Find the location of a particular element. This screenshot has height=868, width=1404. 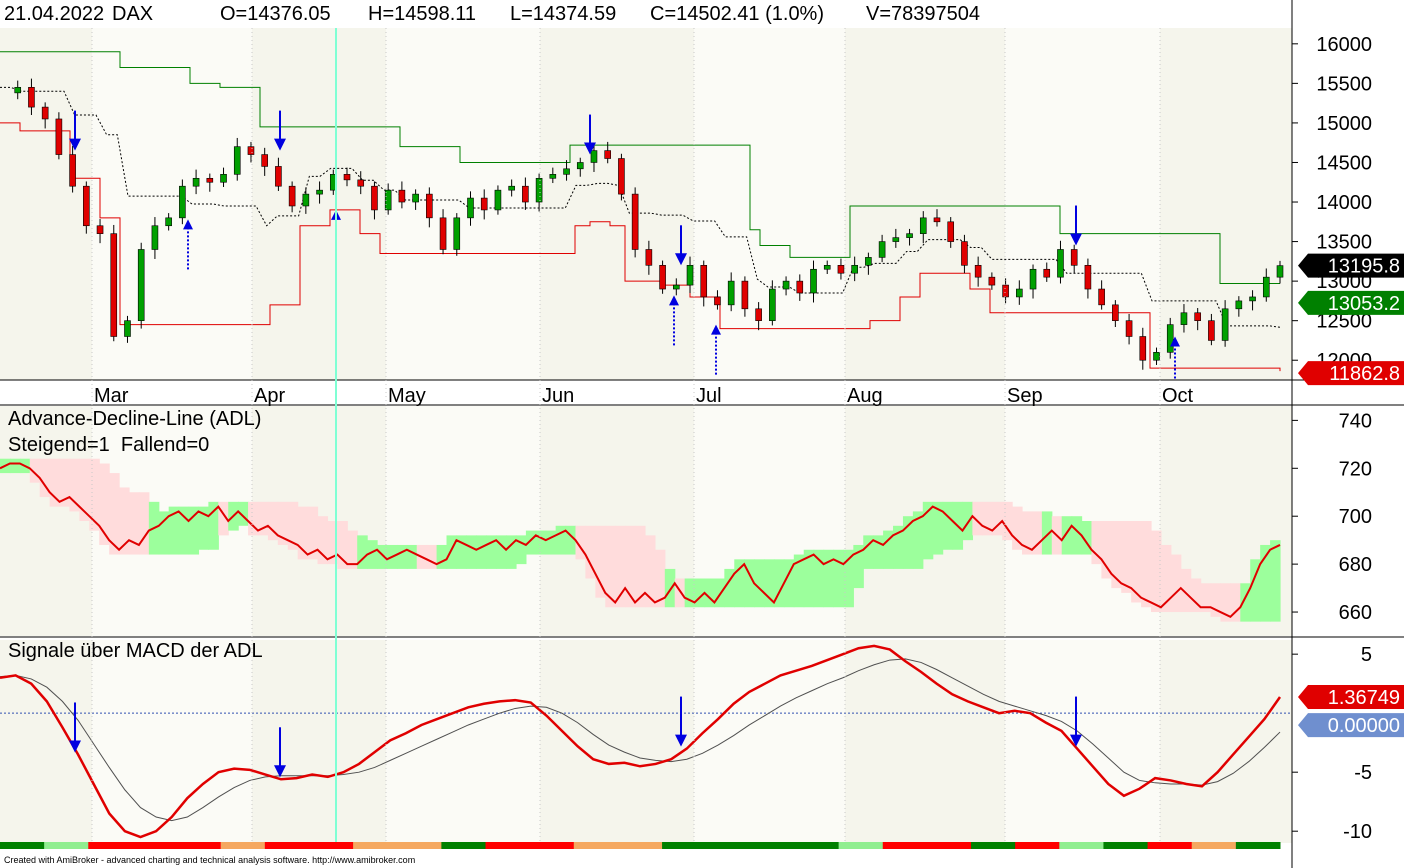

upper-band-label: 13053.2 is located at coordinates (1364, 304).